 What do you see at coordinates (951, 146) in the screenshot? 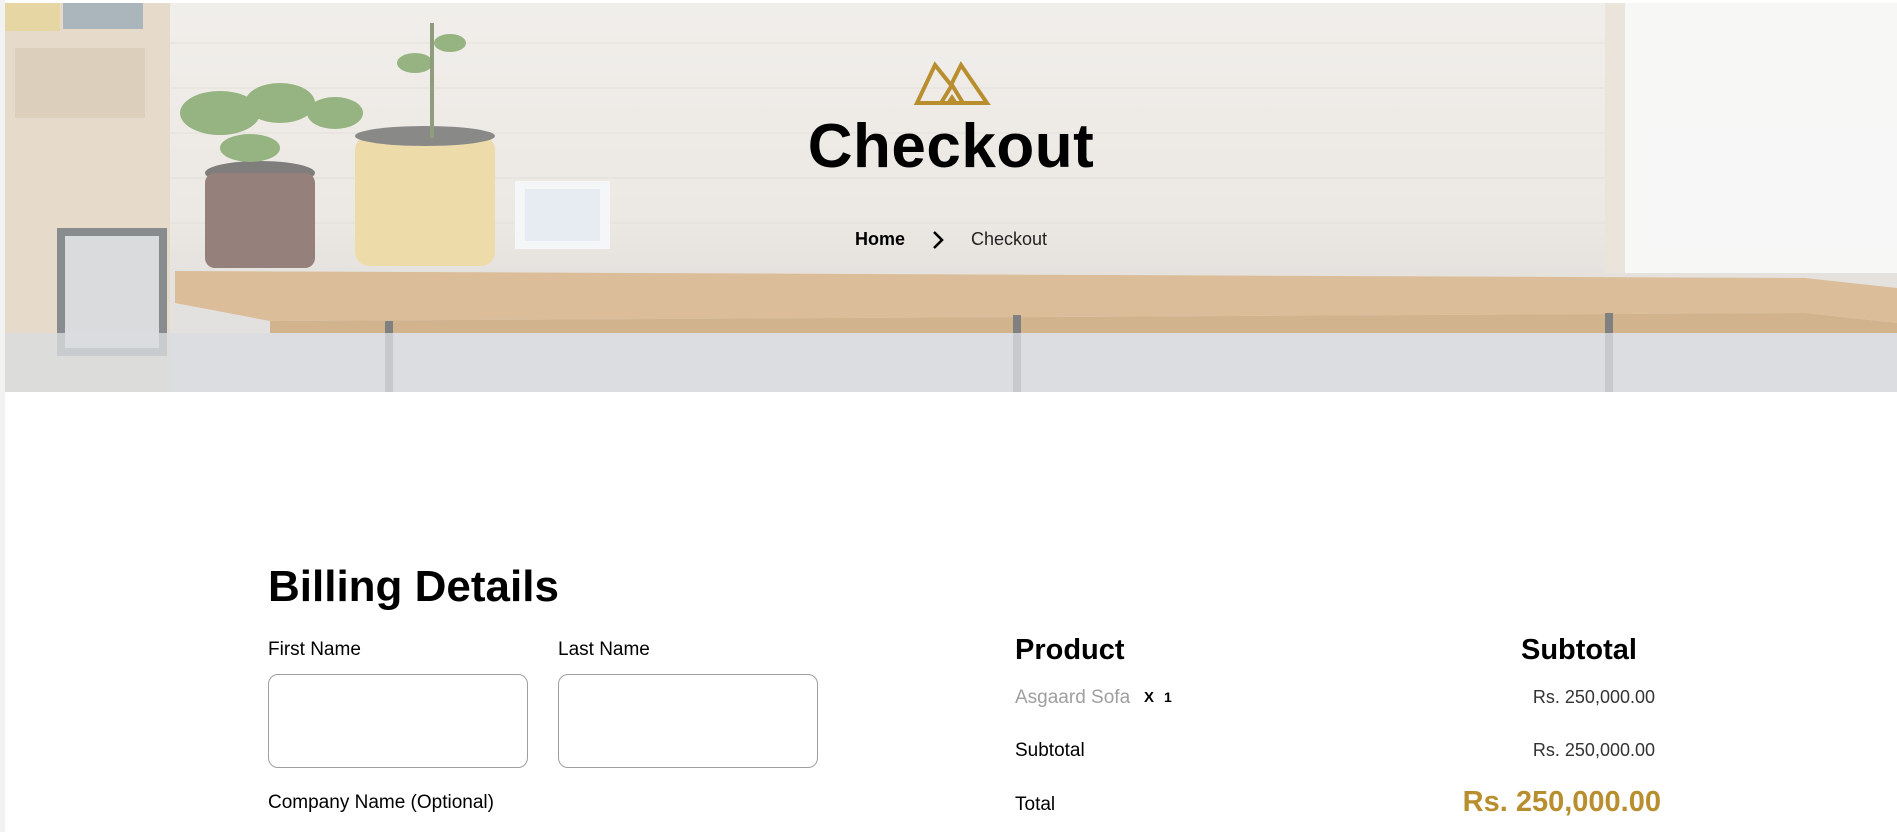
I see `page-title: Checkout` at bounding box center [951, 146].